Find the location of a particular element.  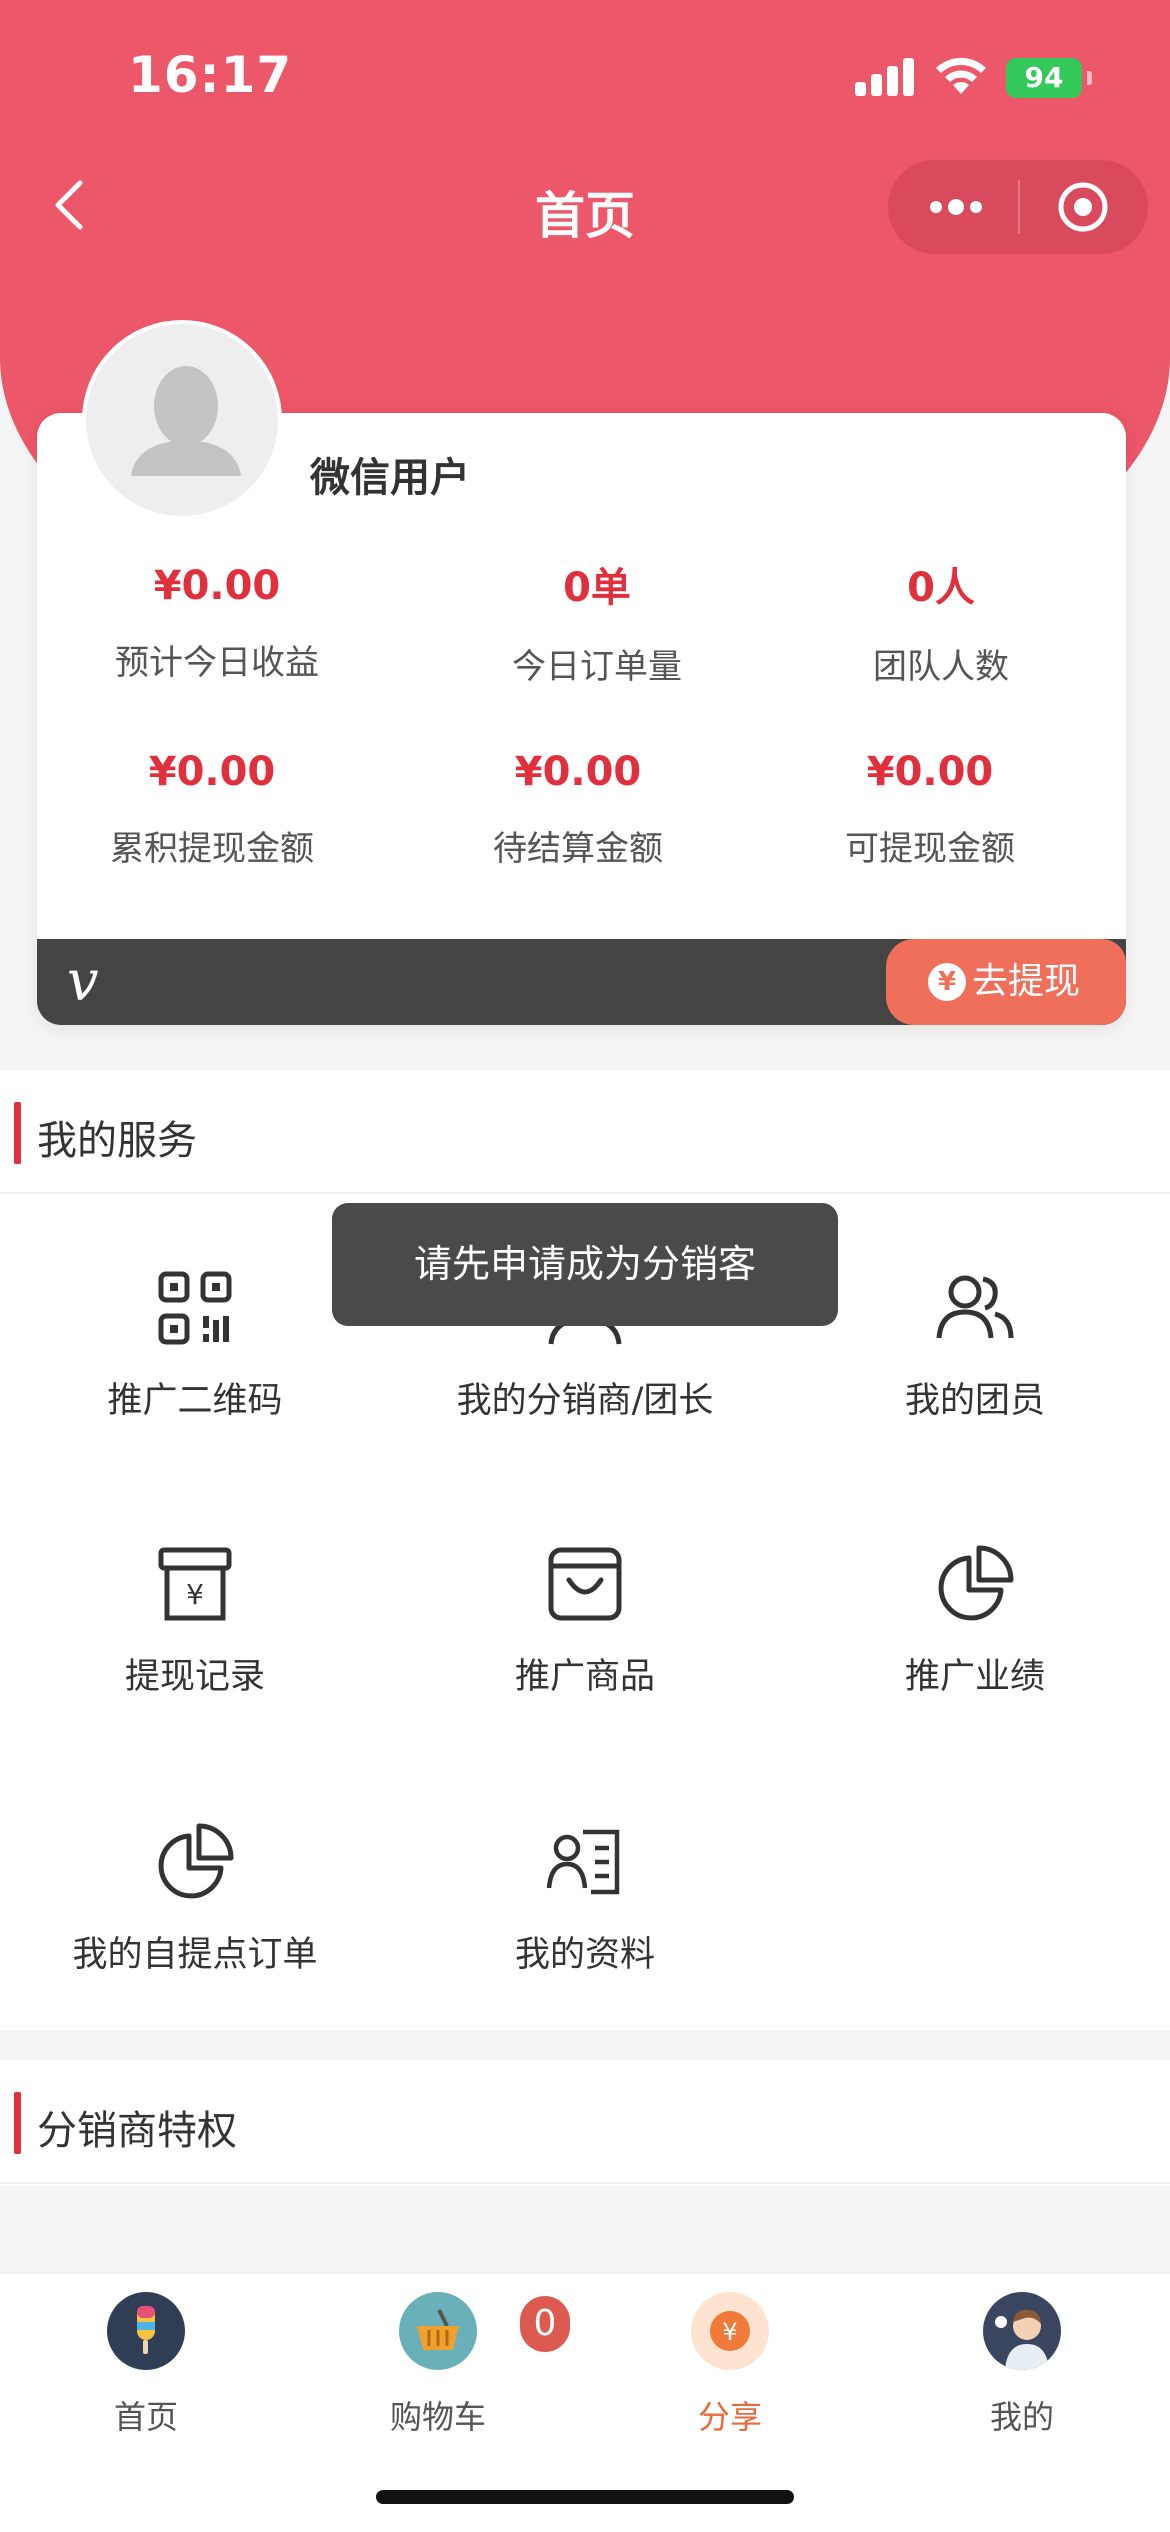

withdraw-button: ¥ 去提现 is located at coordinates (1006, 982).